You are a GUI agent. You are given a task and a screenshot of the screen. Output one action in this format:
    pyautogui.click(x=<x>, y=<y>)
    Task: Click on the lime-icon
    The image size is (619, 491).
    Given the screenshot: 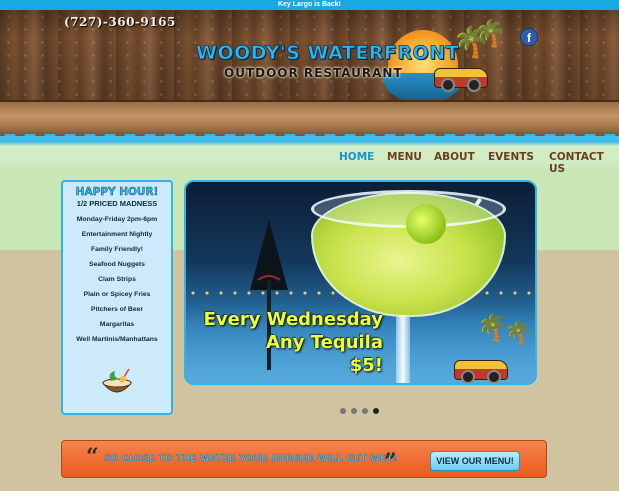 What is the action you would take?
    pyautogui.click(x=426, y=224)
    